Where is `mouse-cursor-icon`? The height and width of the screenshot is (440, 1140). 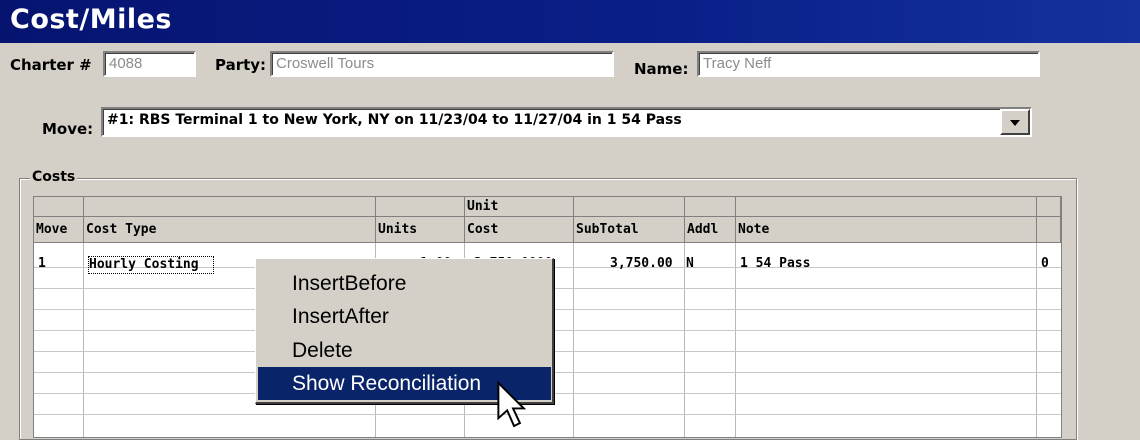
mouse-cursor-icon is located at coordinates (512, 404).